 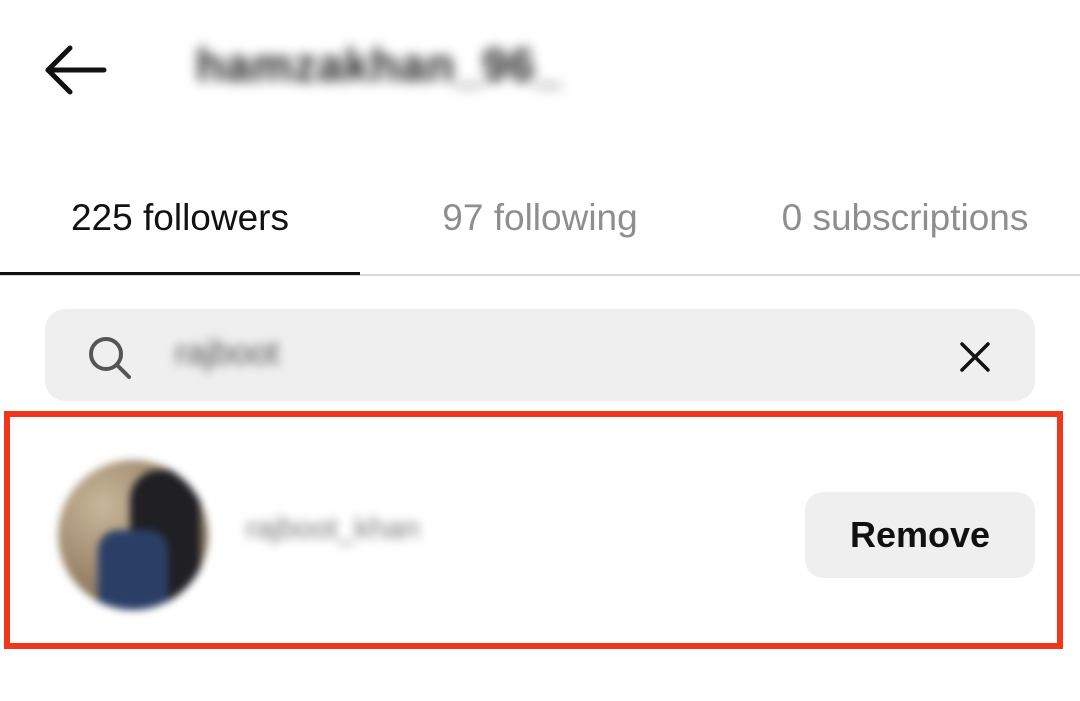 I want to click on tab-followers: 225 followers, so click(x=180, y=218).